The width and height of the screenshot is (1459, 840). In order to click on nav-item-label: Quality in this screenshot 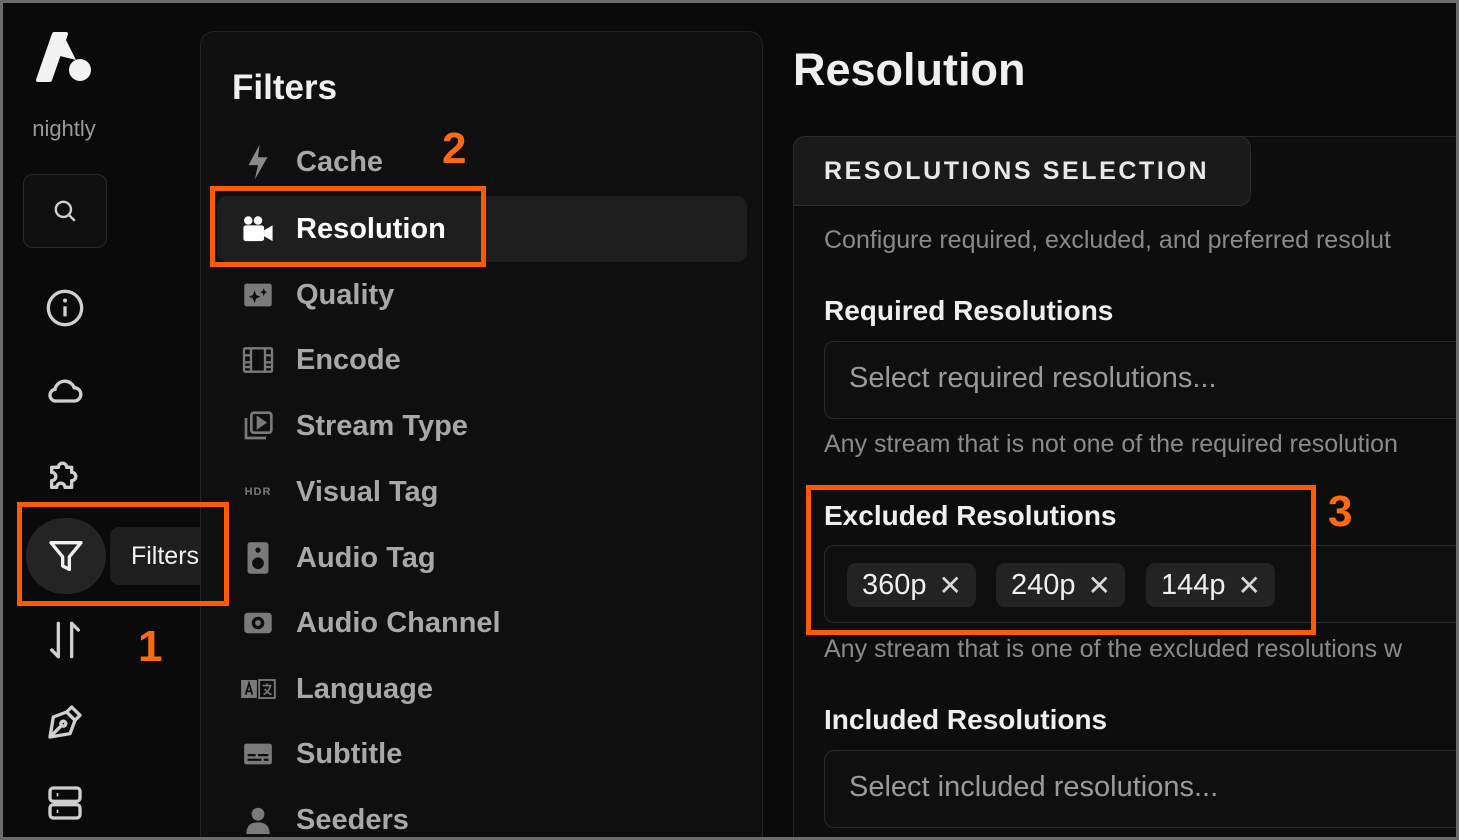, I will do `click(345, 294)`.